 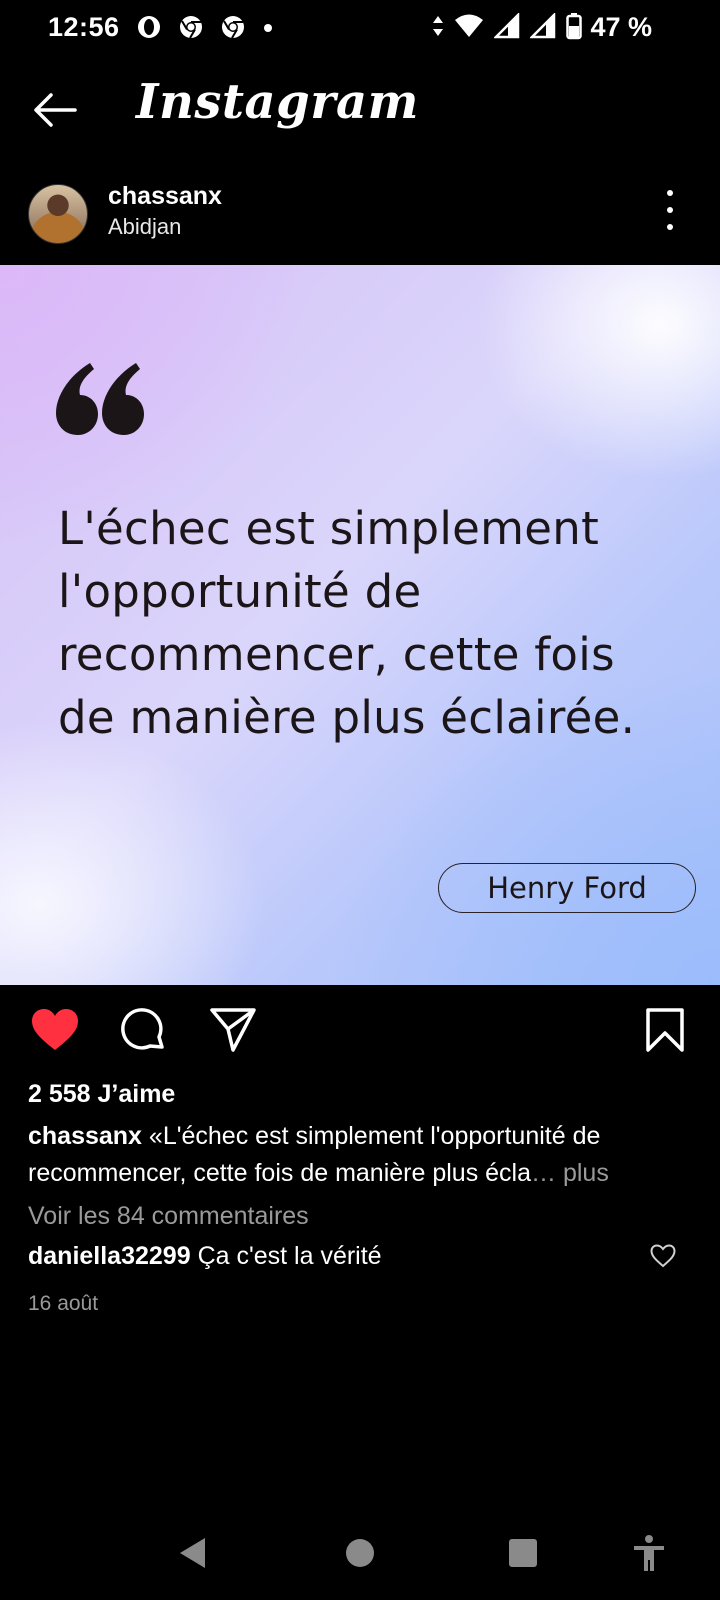 What do you see at coordinates (347, 717) in the screenshot?
I see `quote-line: de manière plus éclairée.` at bounding box center [347, 717].